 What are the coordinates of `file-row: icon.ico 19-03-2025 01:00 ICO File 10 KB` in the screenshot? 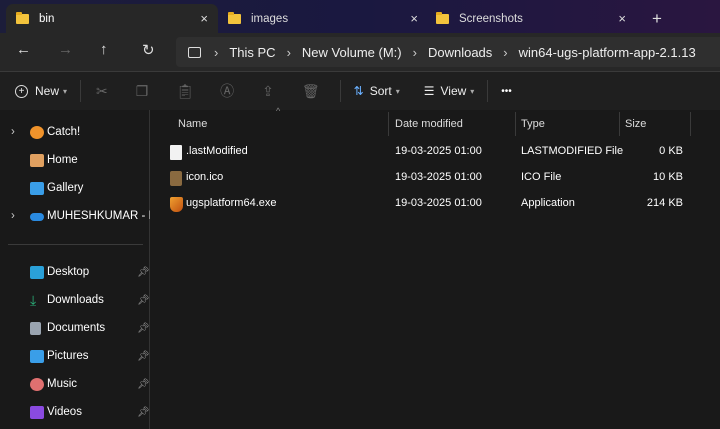 It's located at (435, 178).